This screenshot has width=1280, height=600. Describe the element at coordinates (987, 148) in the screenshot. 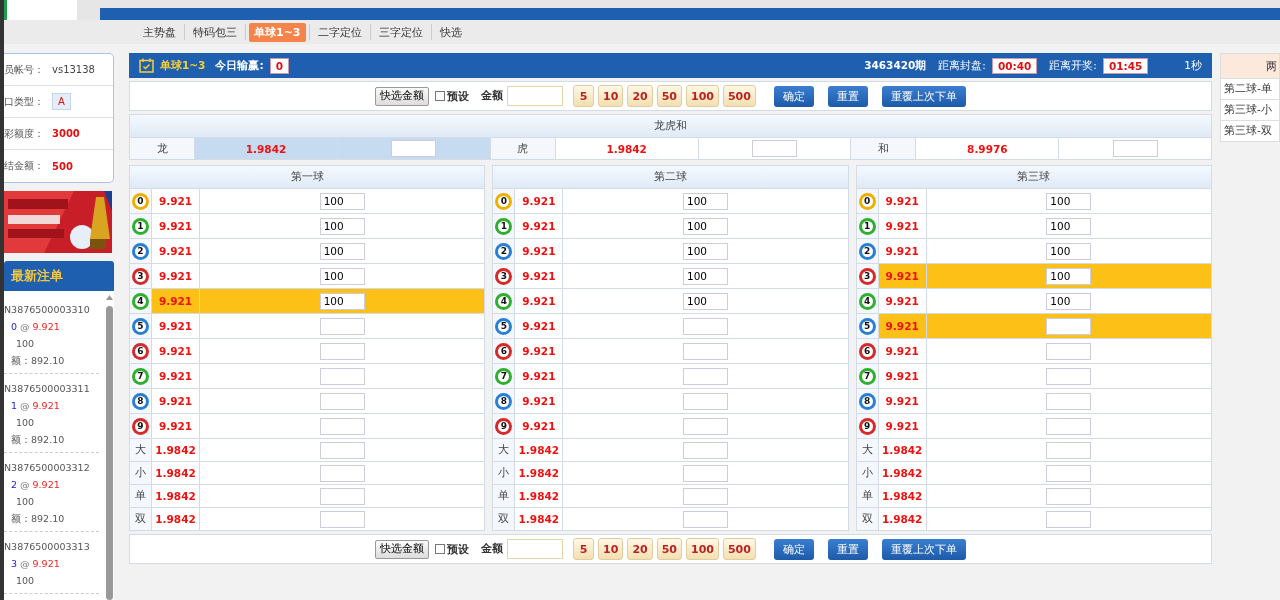

I see `odds-value: 8.9976` at that location.